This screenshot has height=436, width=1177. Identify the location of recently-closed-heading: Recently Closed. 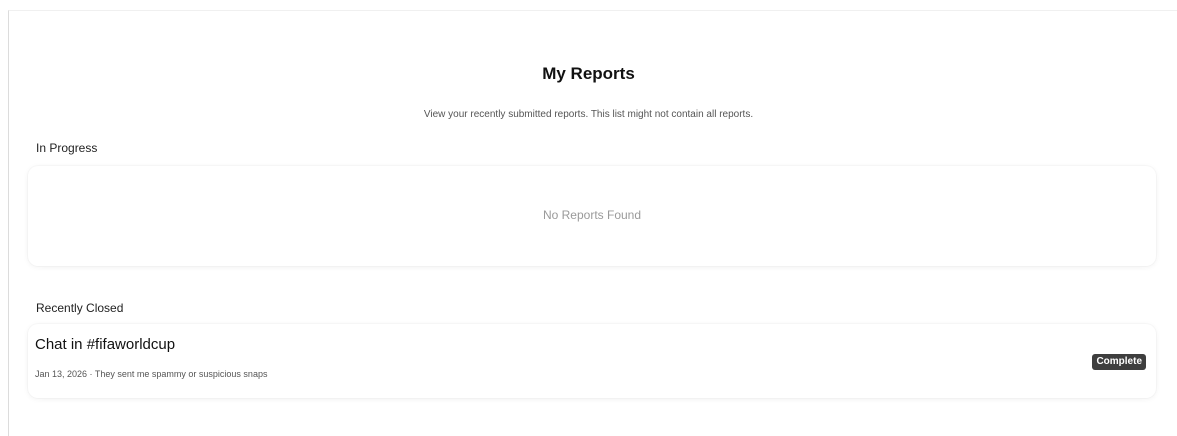
(80, 308).